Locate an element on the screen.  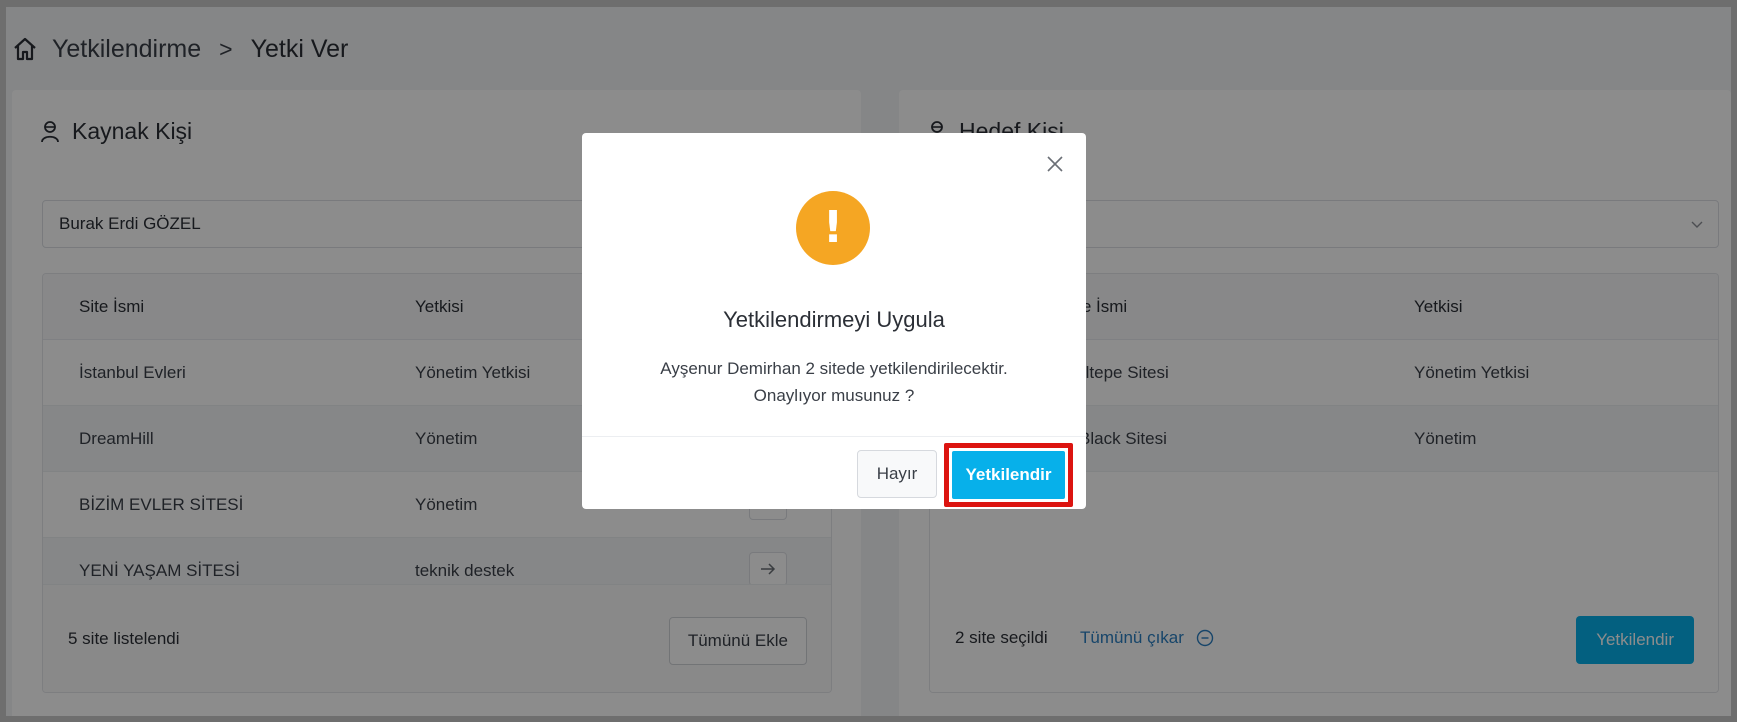
dialog-title: Yetkilendirmeyi Uygula is located at coordinates (834, 319).